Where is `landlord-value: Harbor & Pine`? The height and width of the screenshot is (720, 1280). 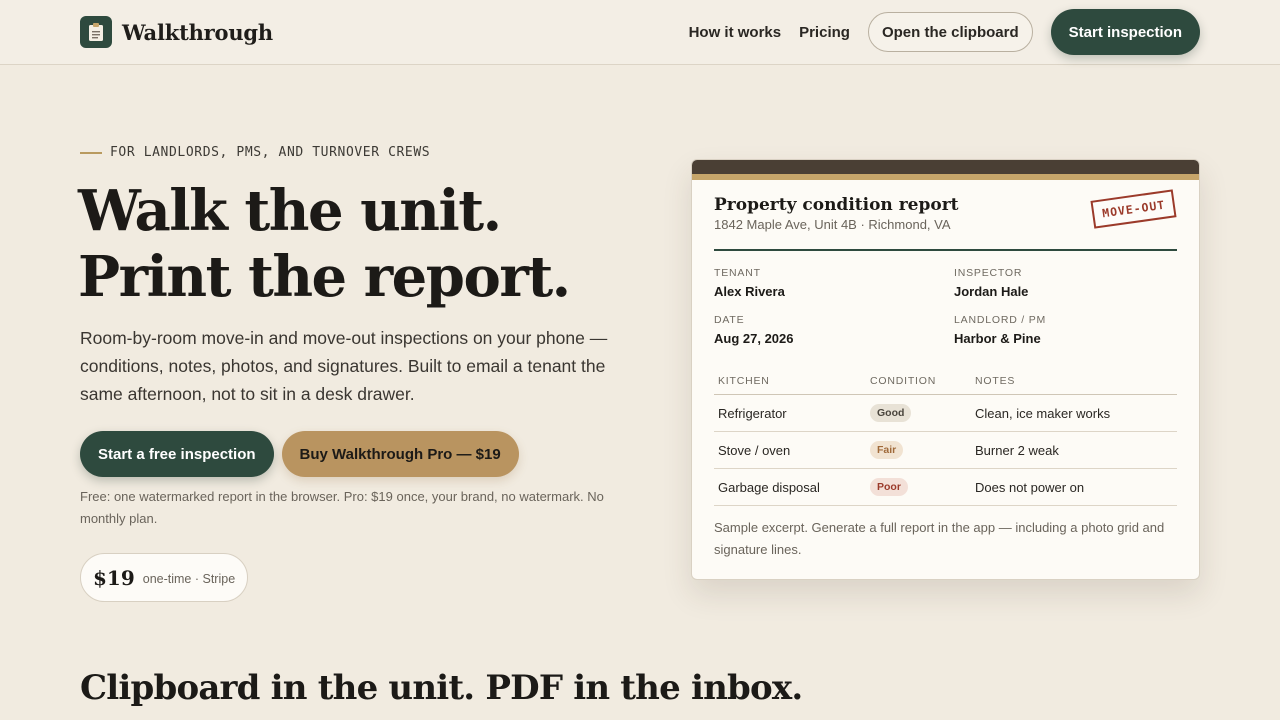
landlord-value: Harbor & Pine is located at coordinates (997, 338).